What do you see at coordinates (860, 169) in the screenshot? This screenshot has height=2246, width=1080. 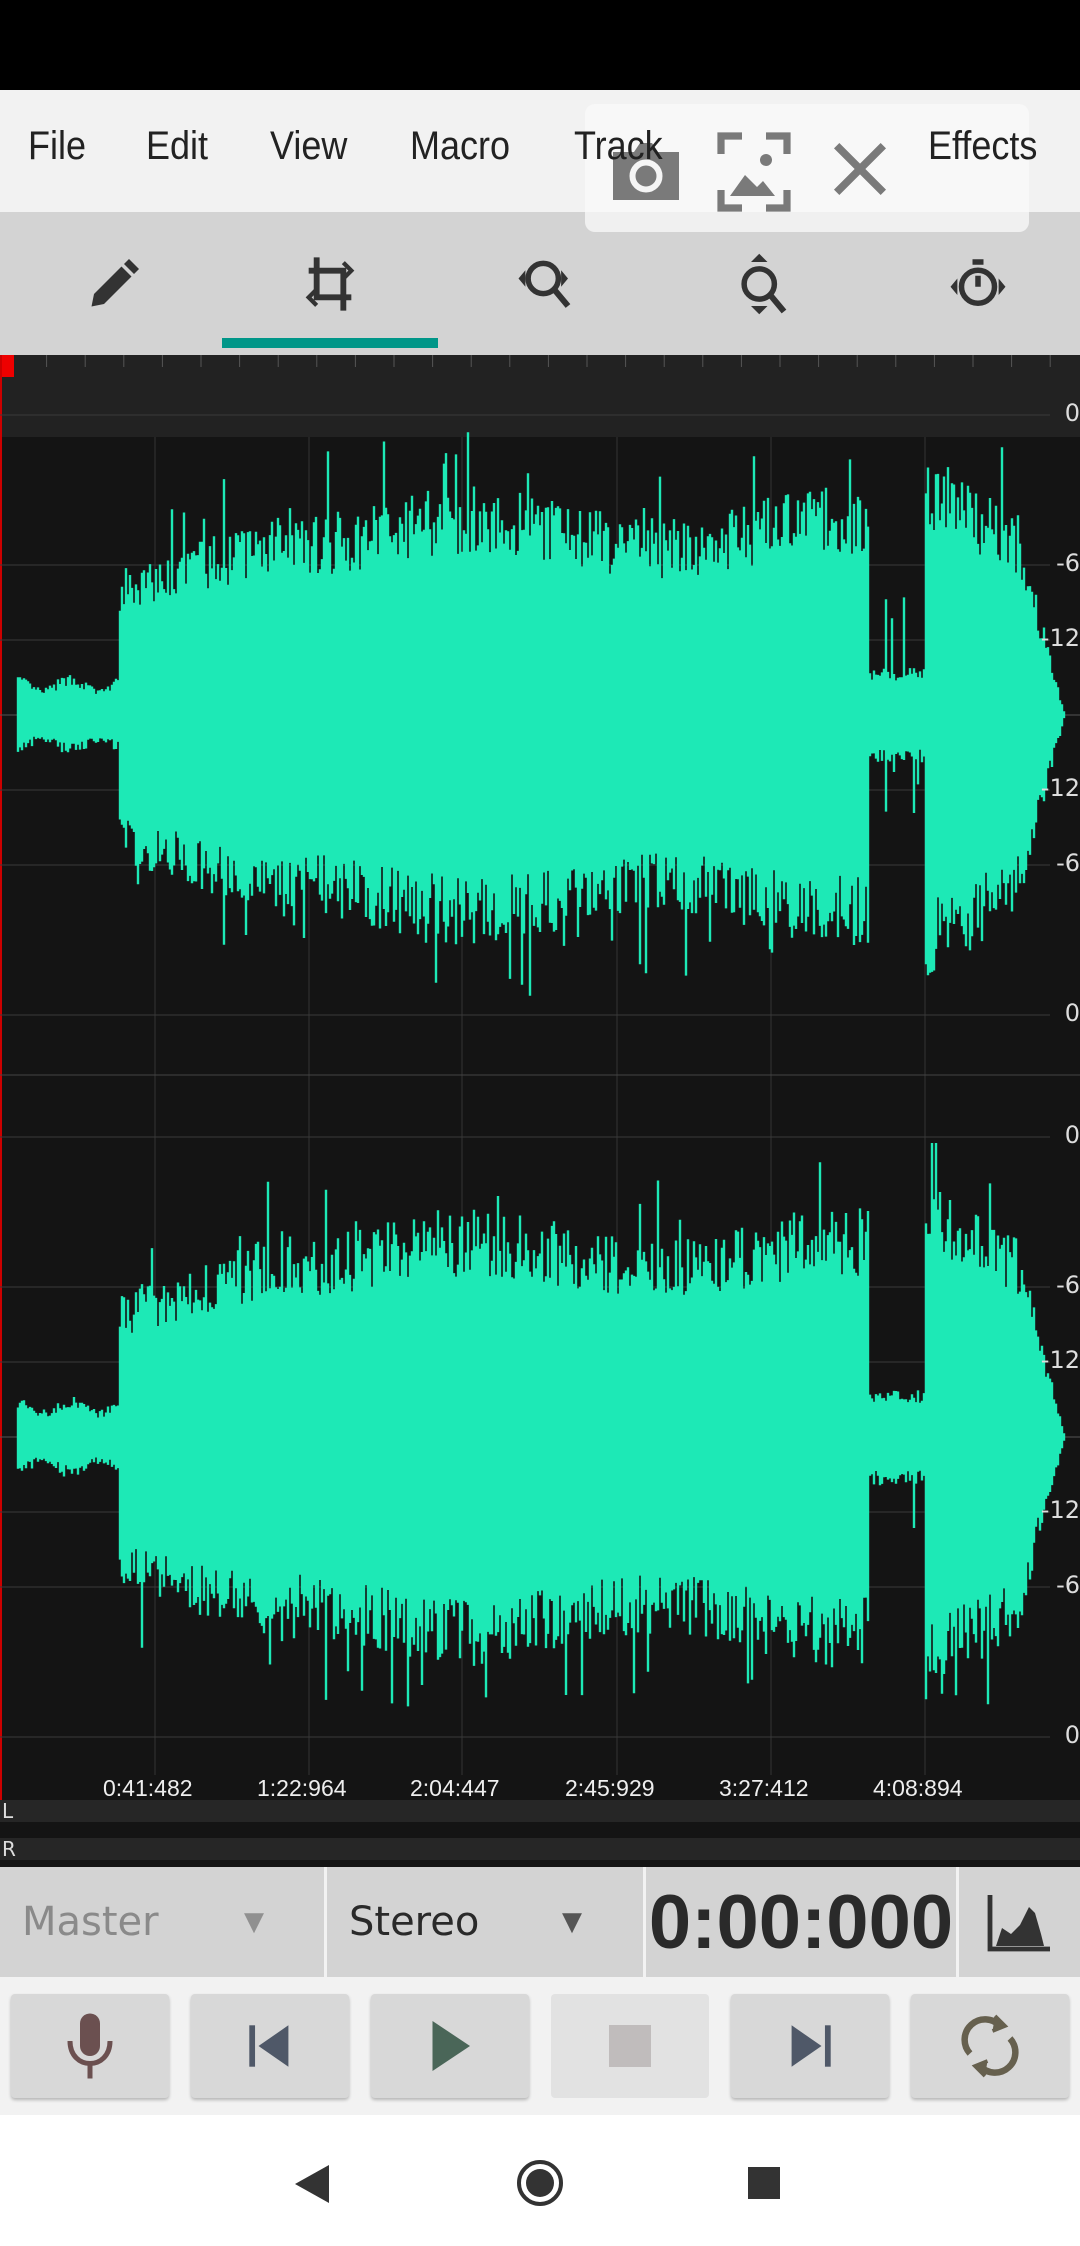 I see `close-icon` at bounding box center [860, 169].